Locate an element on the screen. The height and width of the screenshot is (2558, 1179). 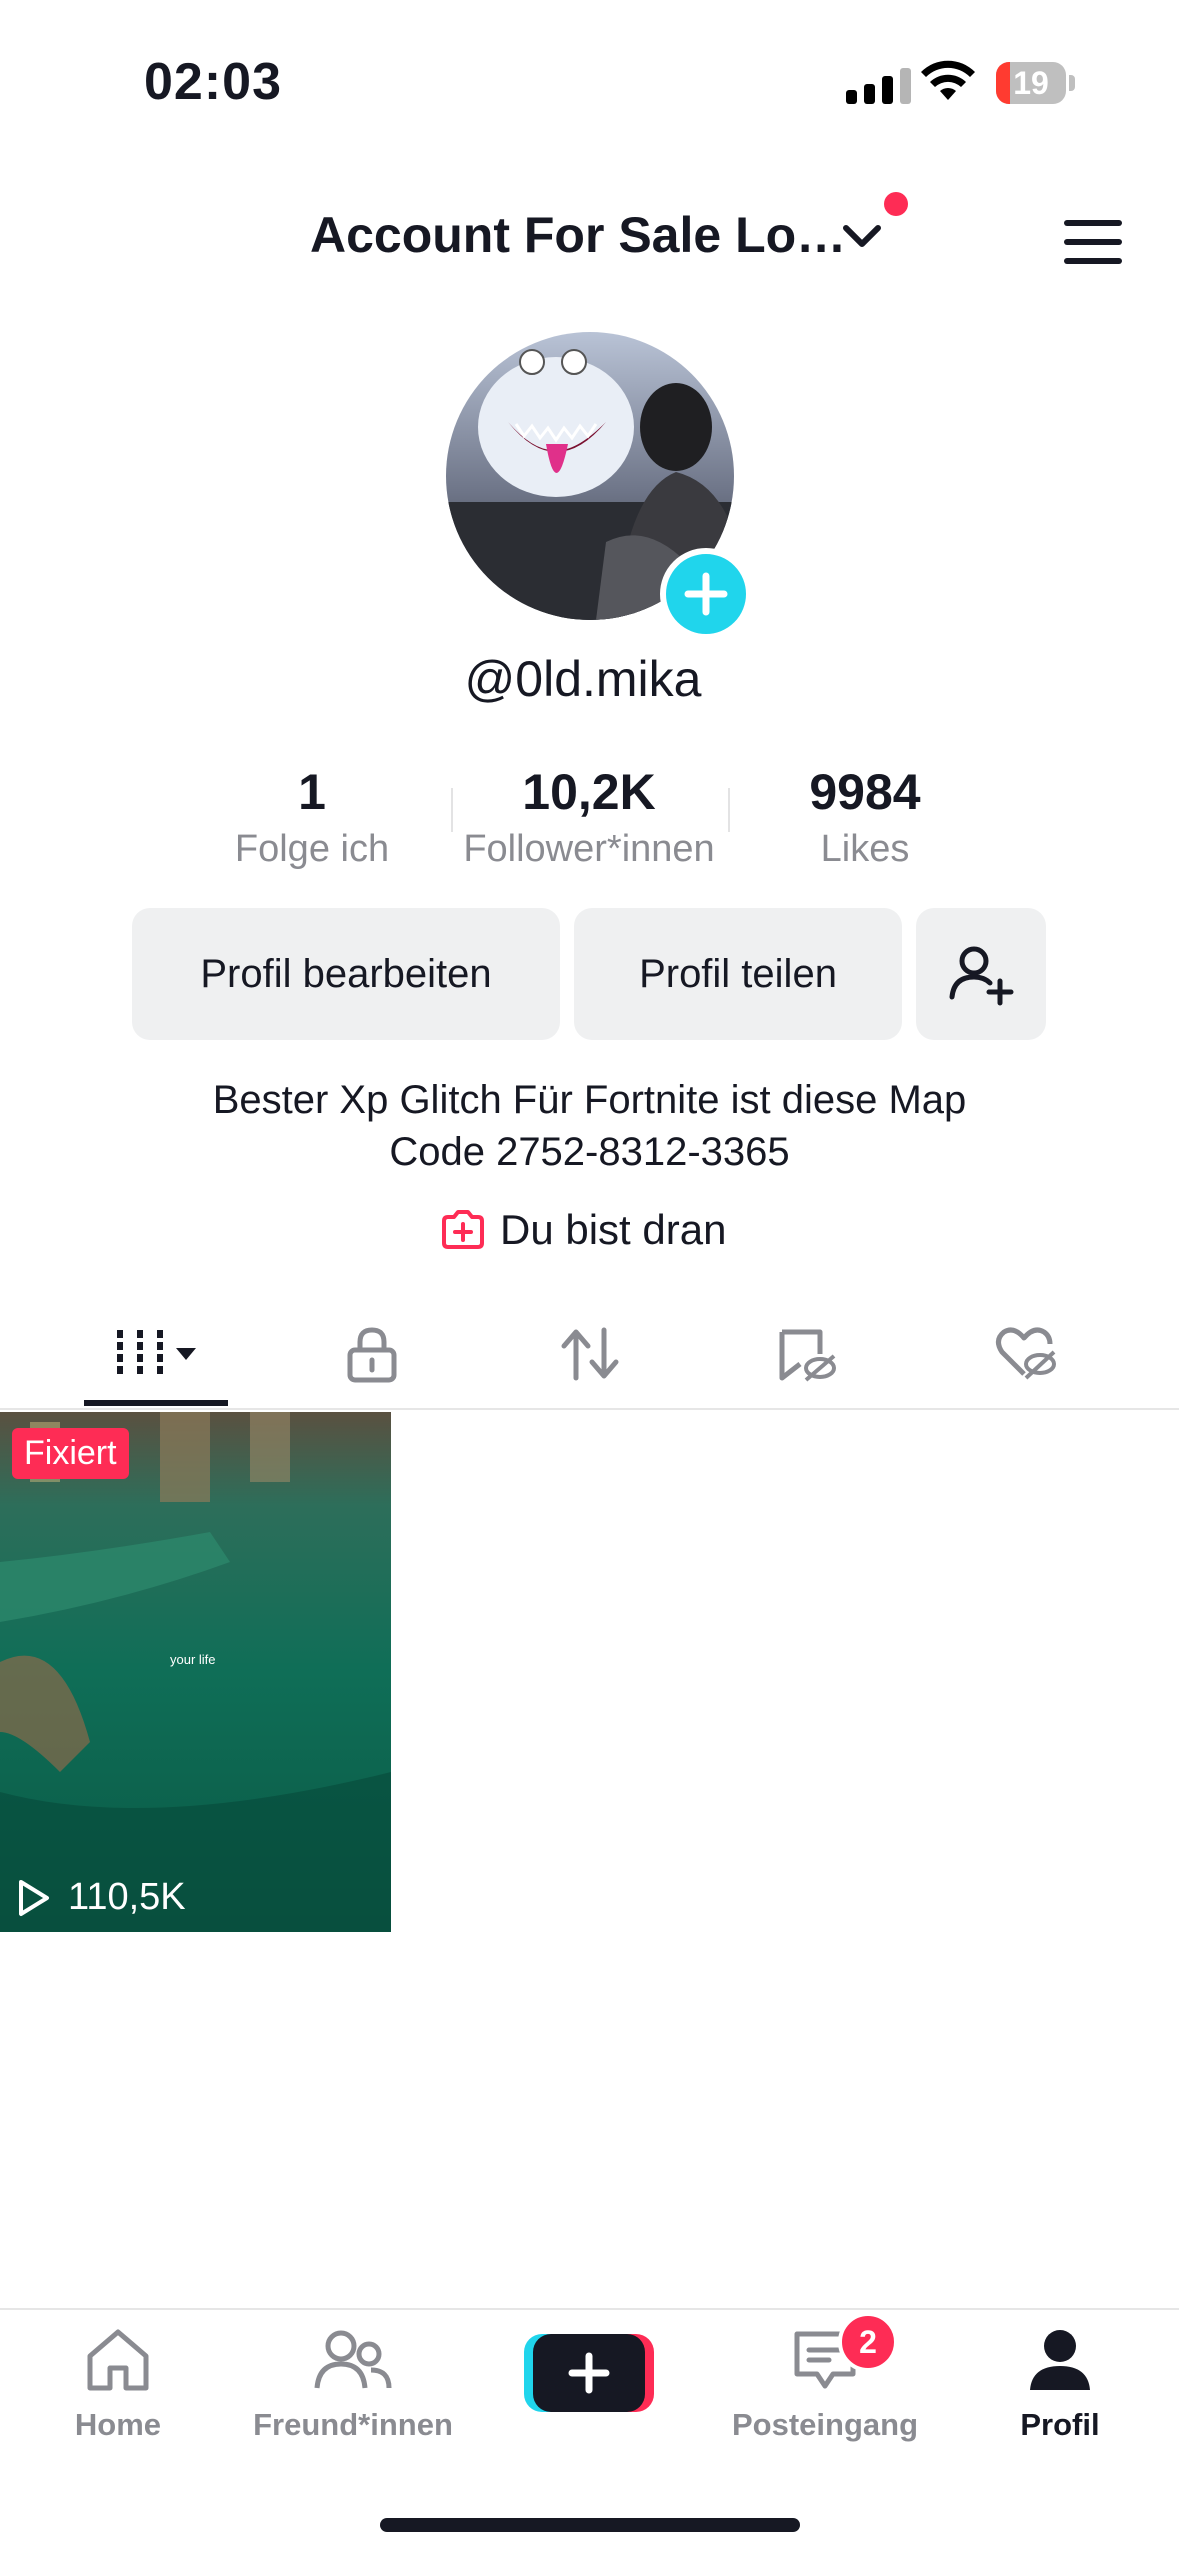
tab-videos is located at coordinates (156, 1354).